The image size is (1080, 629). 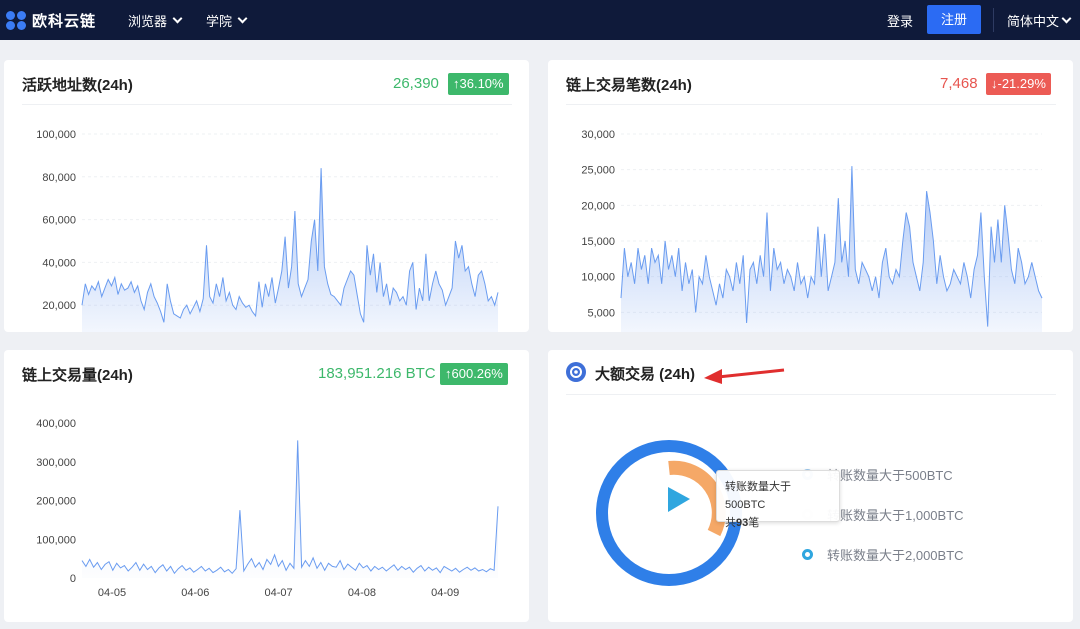 I want to click on legend-label: 转账数量大于500BTC, so click(x=890, y=475).